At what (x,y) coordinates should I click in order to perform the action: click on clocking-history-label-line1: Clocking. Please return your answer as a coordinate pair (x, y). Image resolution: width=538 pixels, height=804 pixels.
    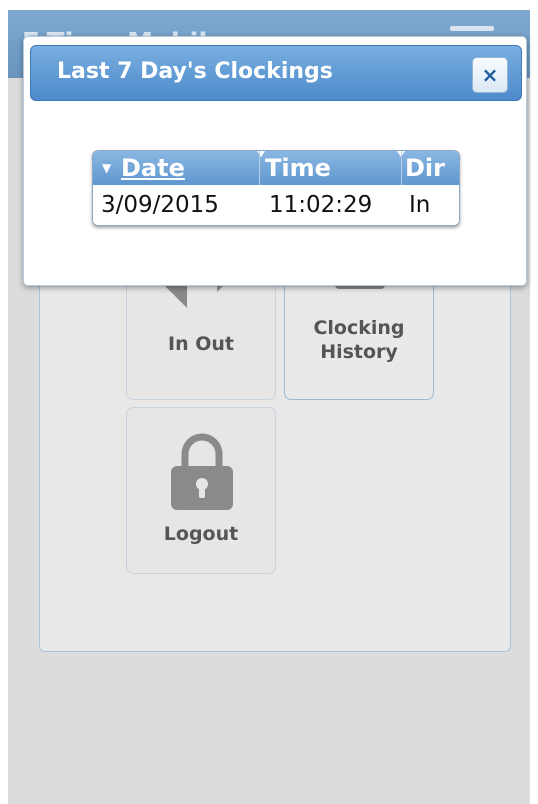
    Looking at the image, I should click on (359, 328).